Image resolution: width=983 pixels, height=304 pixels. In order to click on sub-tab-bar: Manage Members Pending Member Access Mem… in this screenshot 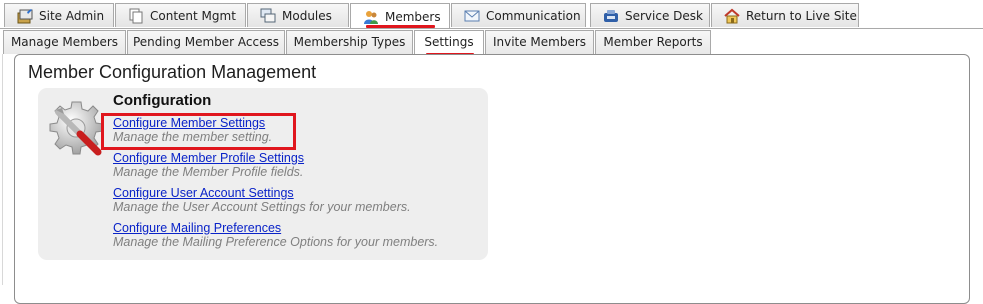, I will do `click(363, 42)`.